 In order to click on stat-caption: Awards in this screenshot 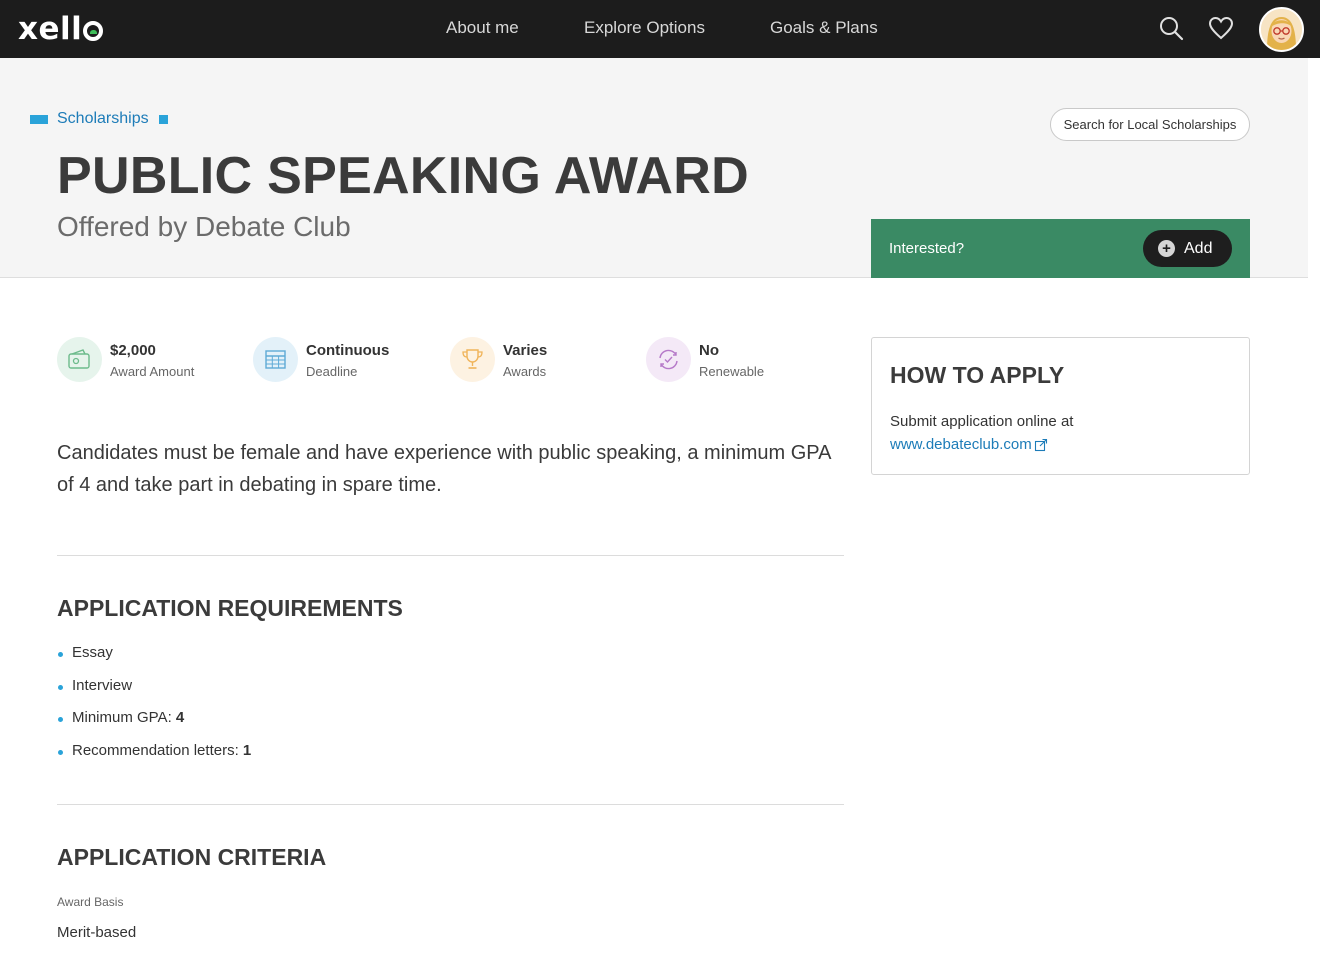, I will do `click(525, 371)`.